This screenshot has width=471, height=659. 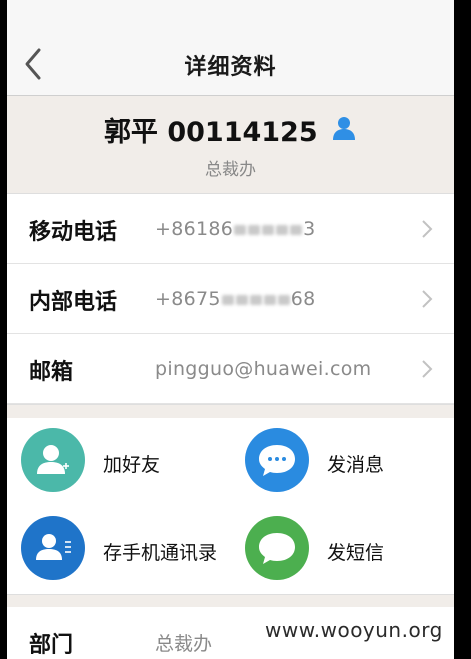 What do you see at coordinates (73, 232) in the screenshot?
I see `mobile-phone-label: 移动电话` at bounding box center [73, 232].